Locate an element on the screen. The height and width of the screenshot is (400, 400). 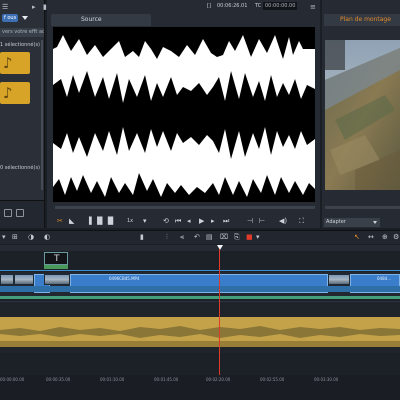
mark-out-icon: ⊢ is located at coordinates (262, 221).